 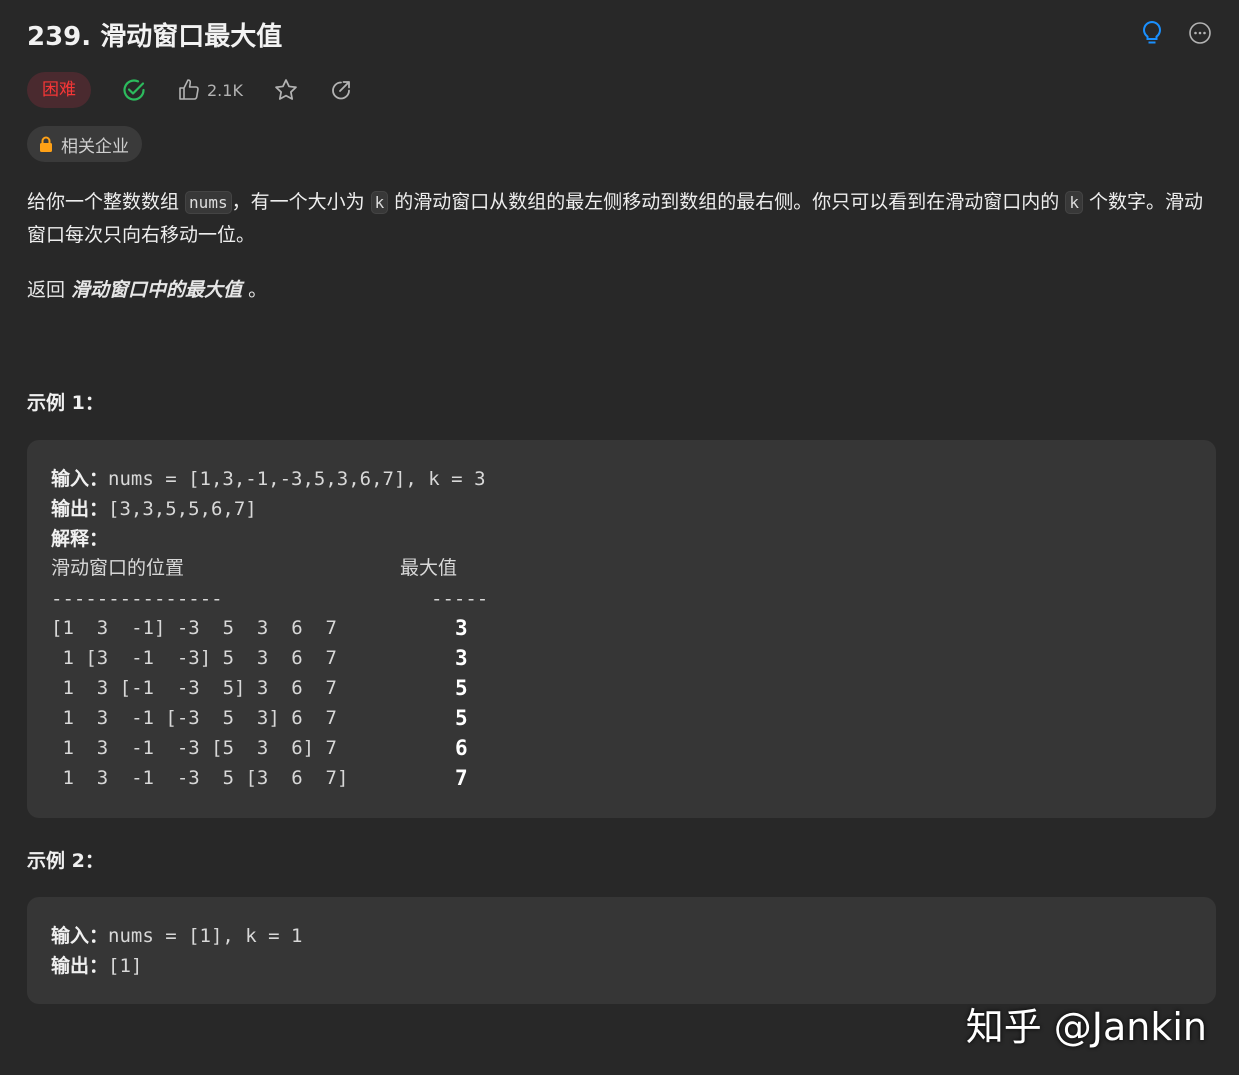 I want to click on example-2-io: 输入：nums = [1], k = 1 输出：[1], so click(x=176, y=951).